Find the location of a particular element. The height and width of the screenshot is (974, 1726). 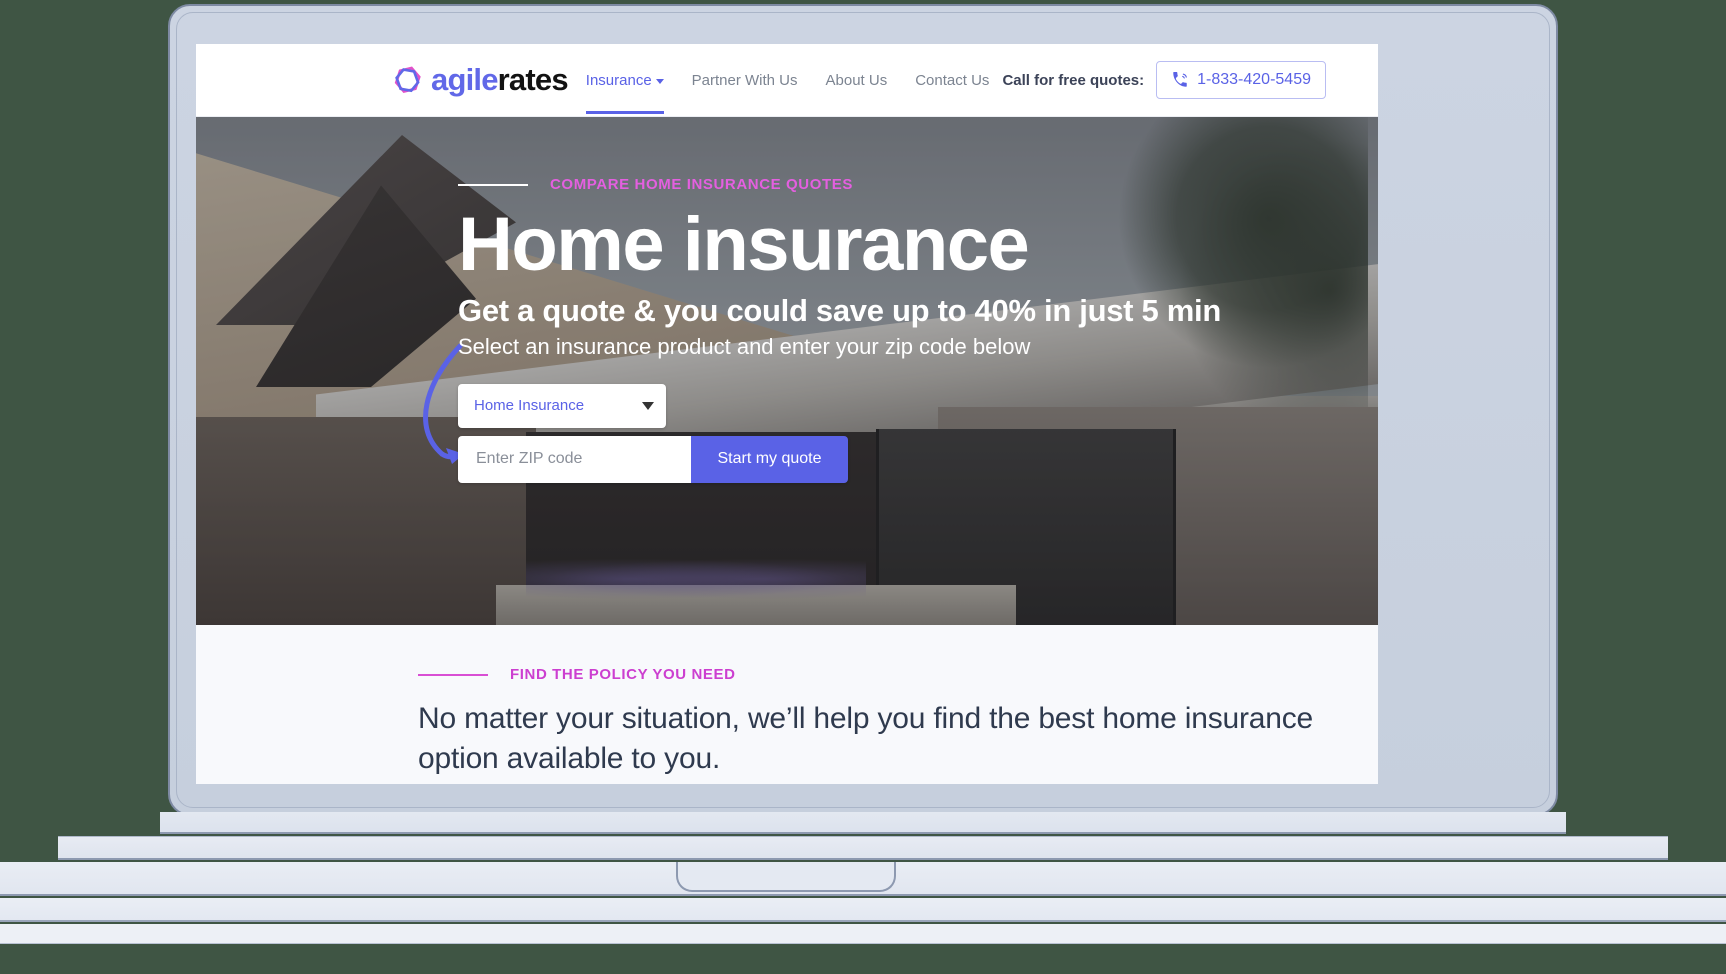

nav-item-partner-with-us: Partner With Us is located at coordinates (745, 80).